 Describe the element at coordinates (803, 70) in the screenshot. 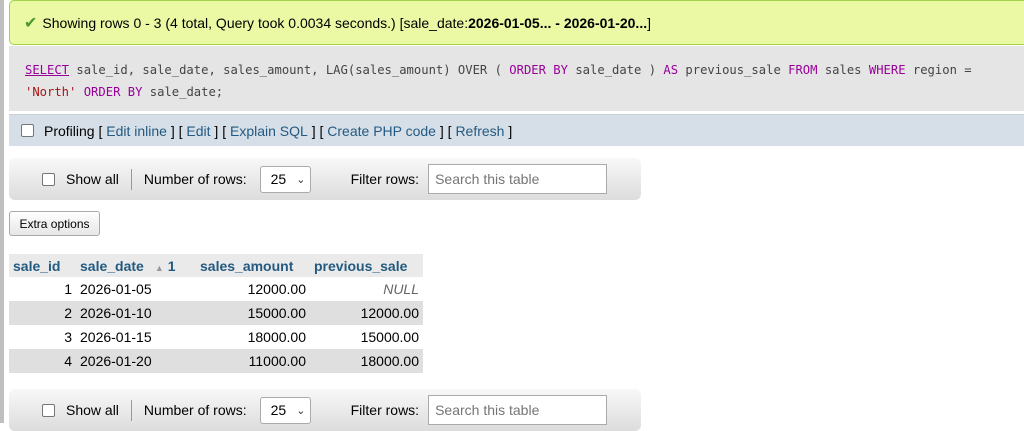

I see `sql-keyword: FROM` at that location.